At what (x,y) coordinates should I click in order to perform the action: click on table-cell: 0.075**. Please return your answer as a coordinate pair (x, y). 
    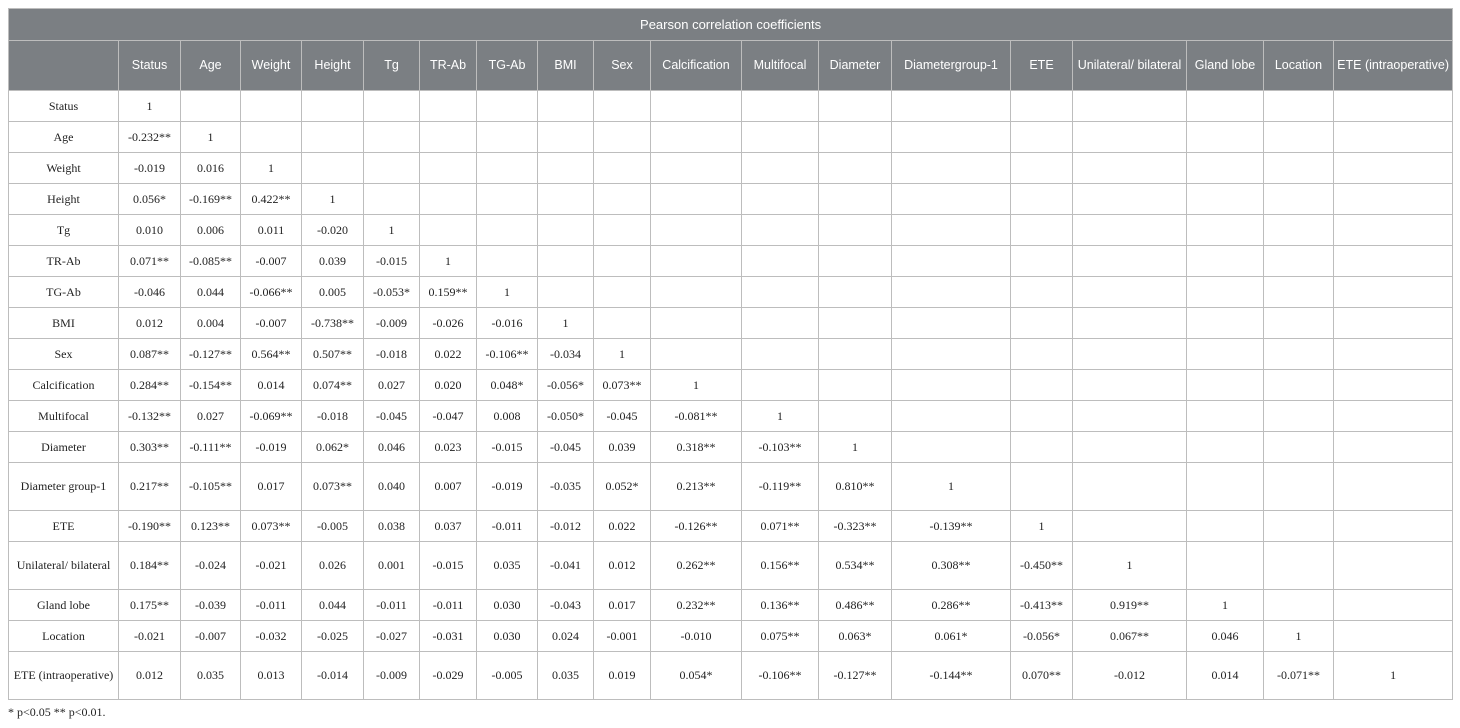
    Looking at the image, I should click on (780, 636).